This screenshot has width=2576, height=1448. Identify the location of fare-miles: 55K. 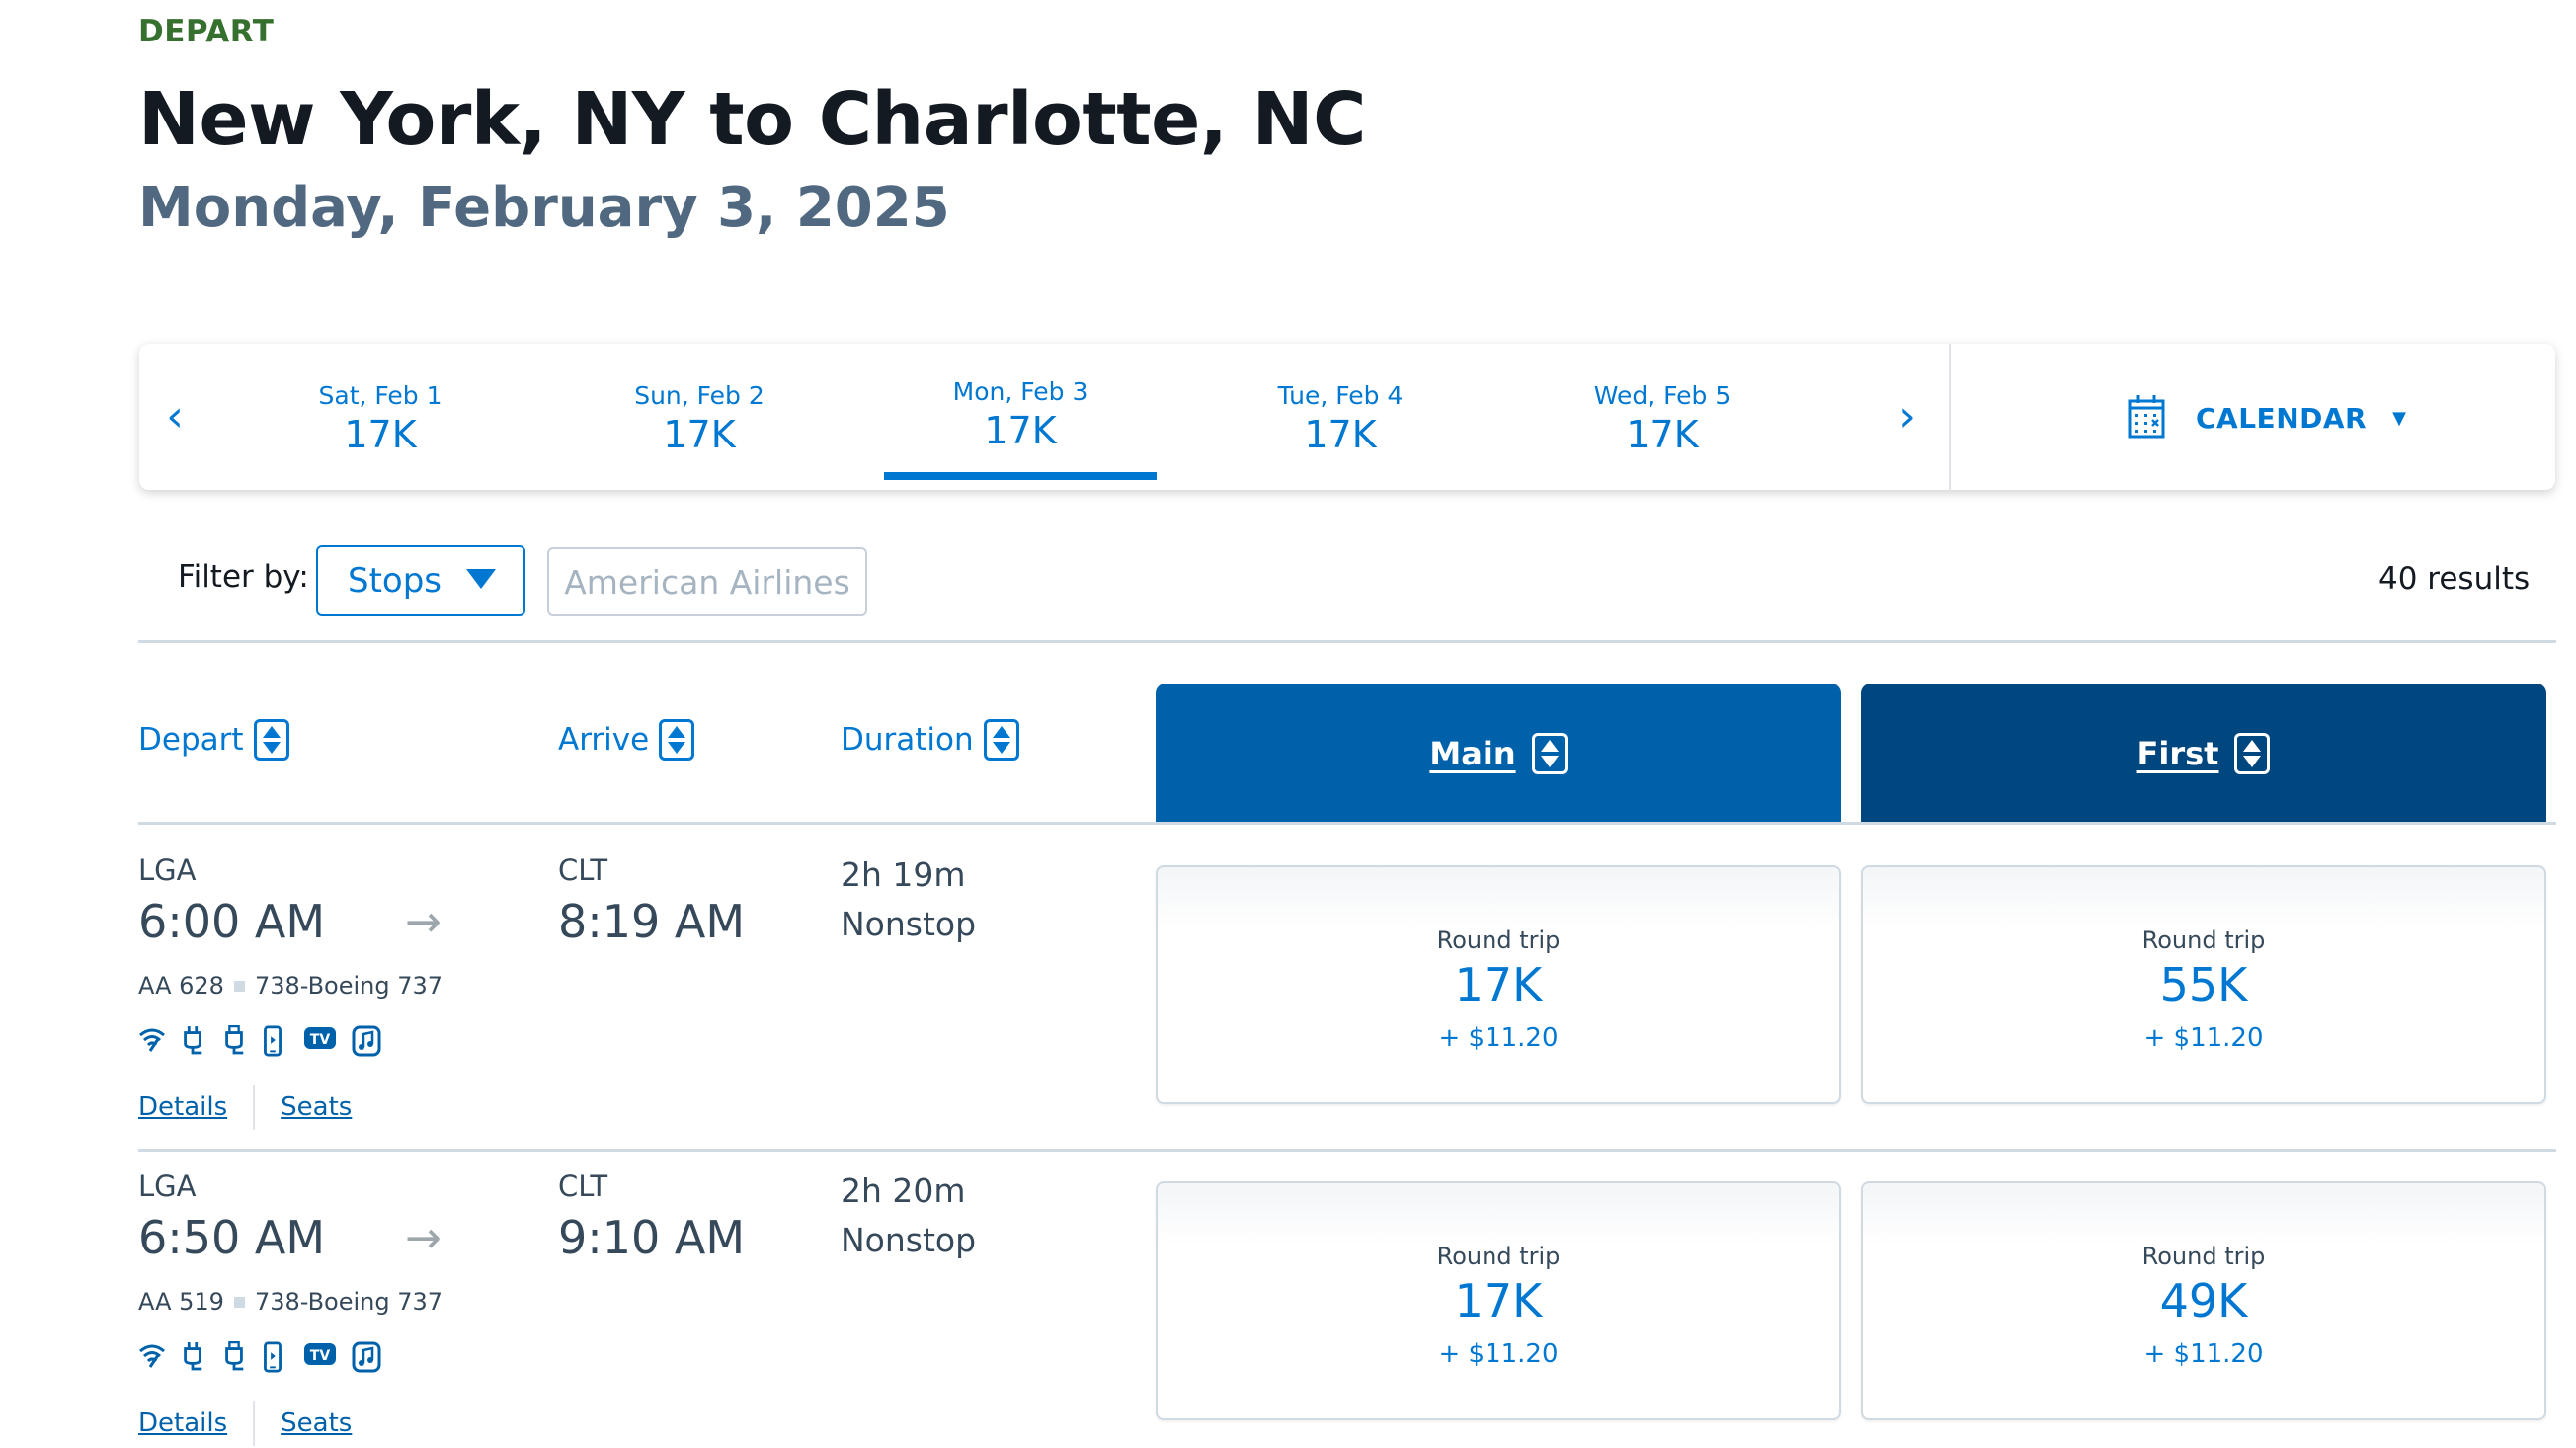
(2203, 985).